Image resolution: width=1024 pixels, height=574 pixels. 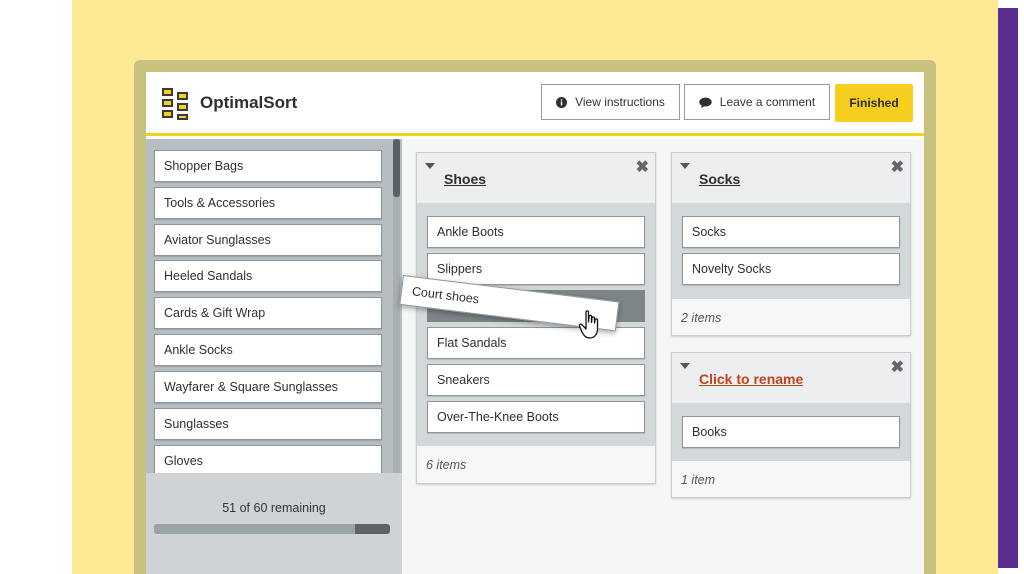 I want to click on info-icon, so click(x=562, y=102).